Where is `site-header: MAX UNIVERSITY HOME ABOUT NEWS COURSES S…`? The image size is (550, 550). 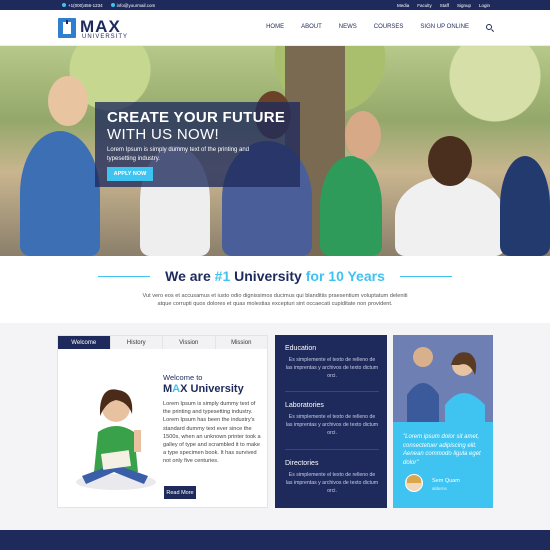 site-header: MAX UNIVERSITY HOME ABOUT NEWS COURSES S… is located at coordinates (275, 28).